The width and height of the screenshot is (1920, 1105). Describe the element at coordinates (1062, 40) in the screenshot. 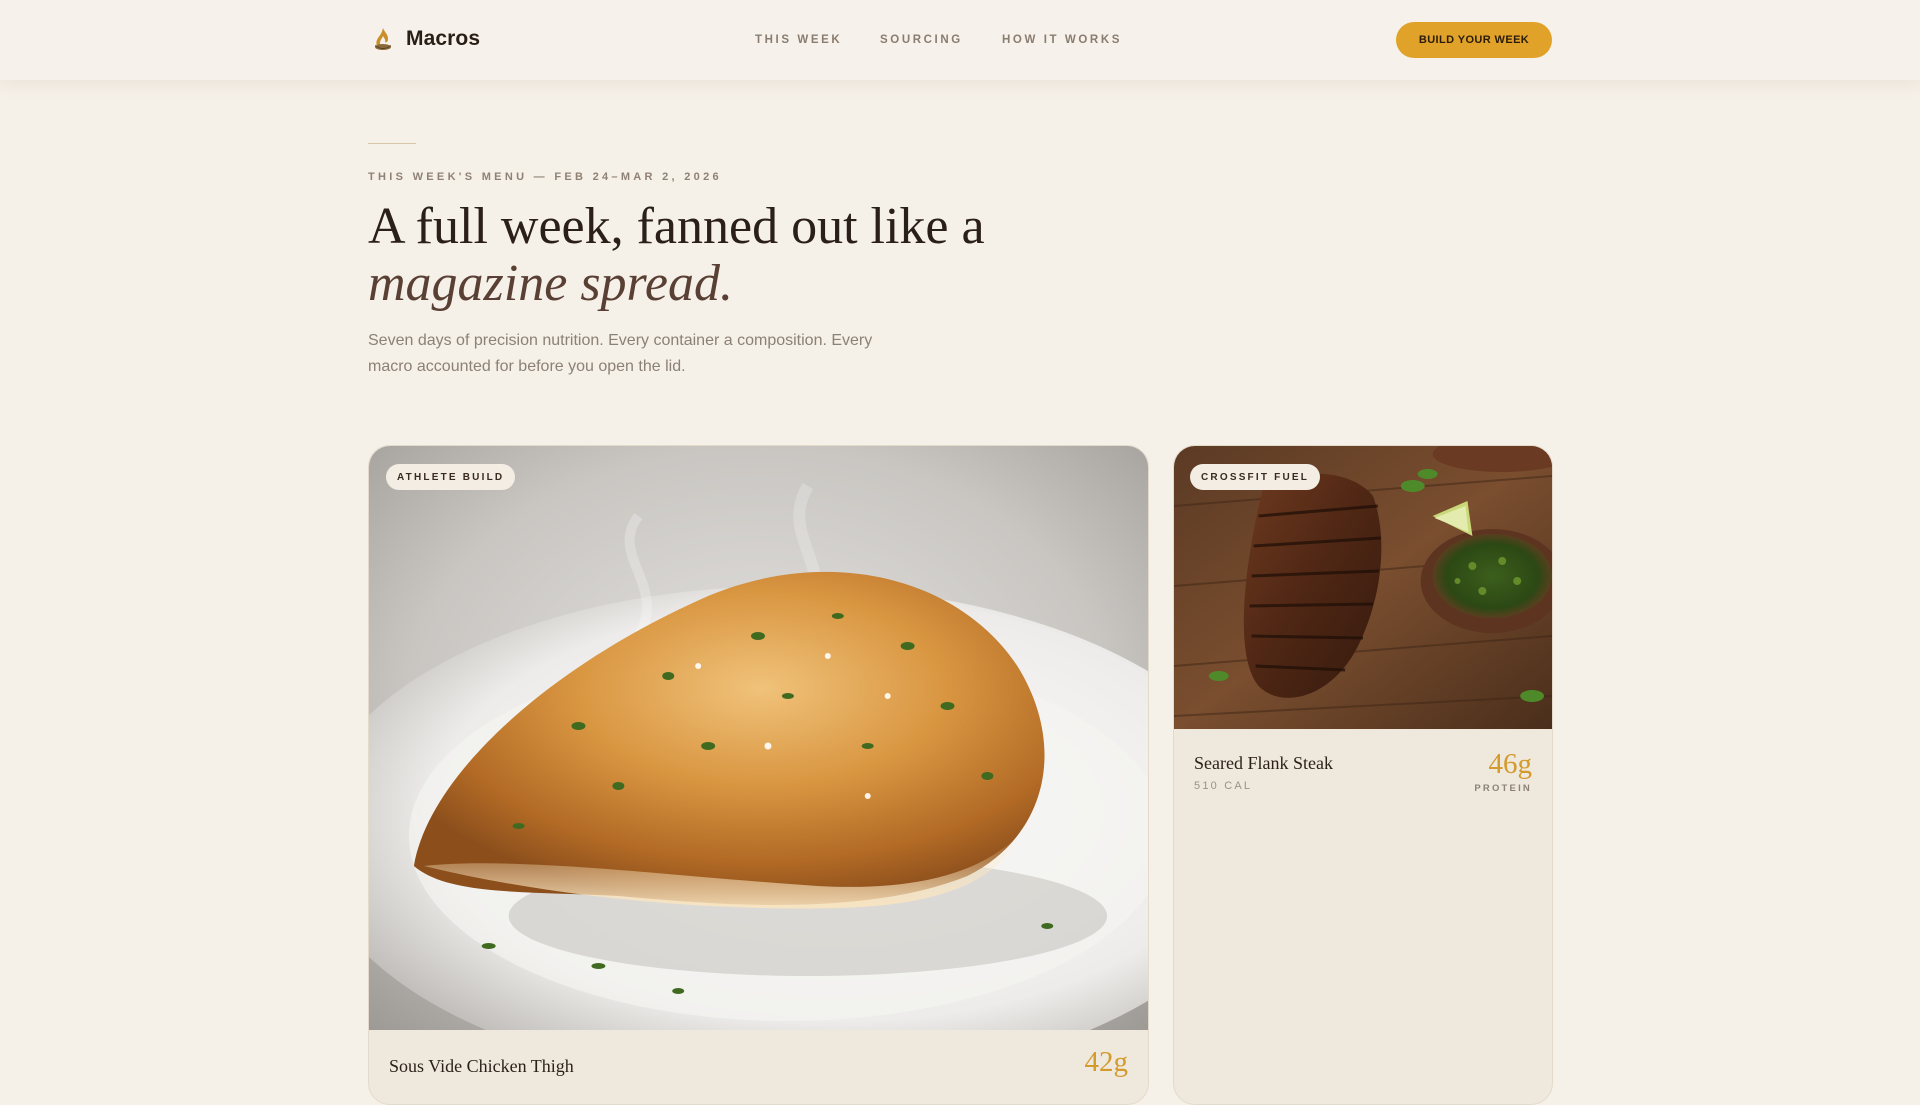

I see `nav-link-how-it-works: HOW IT WORKS` at that location.